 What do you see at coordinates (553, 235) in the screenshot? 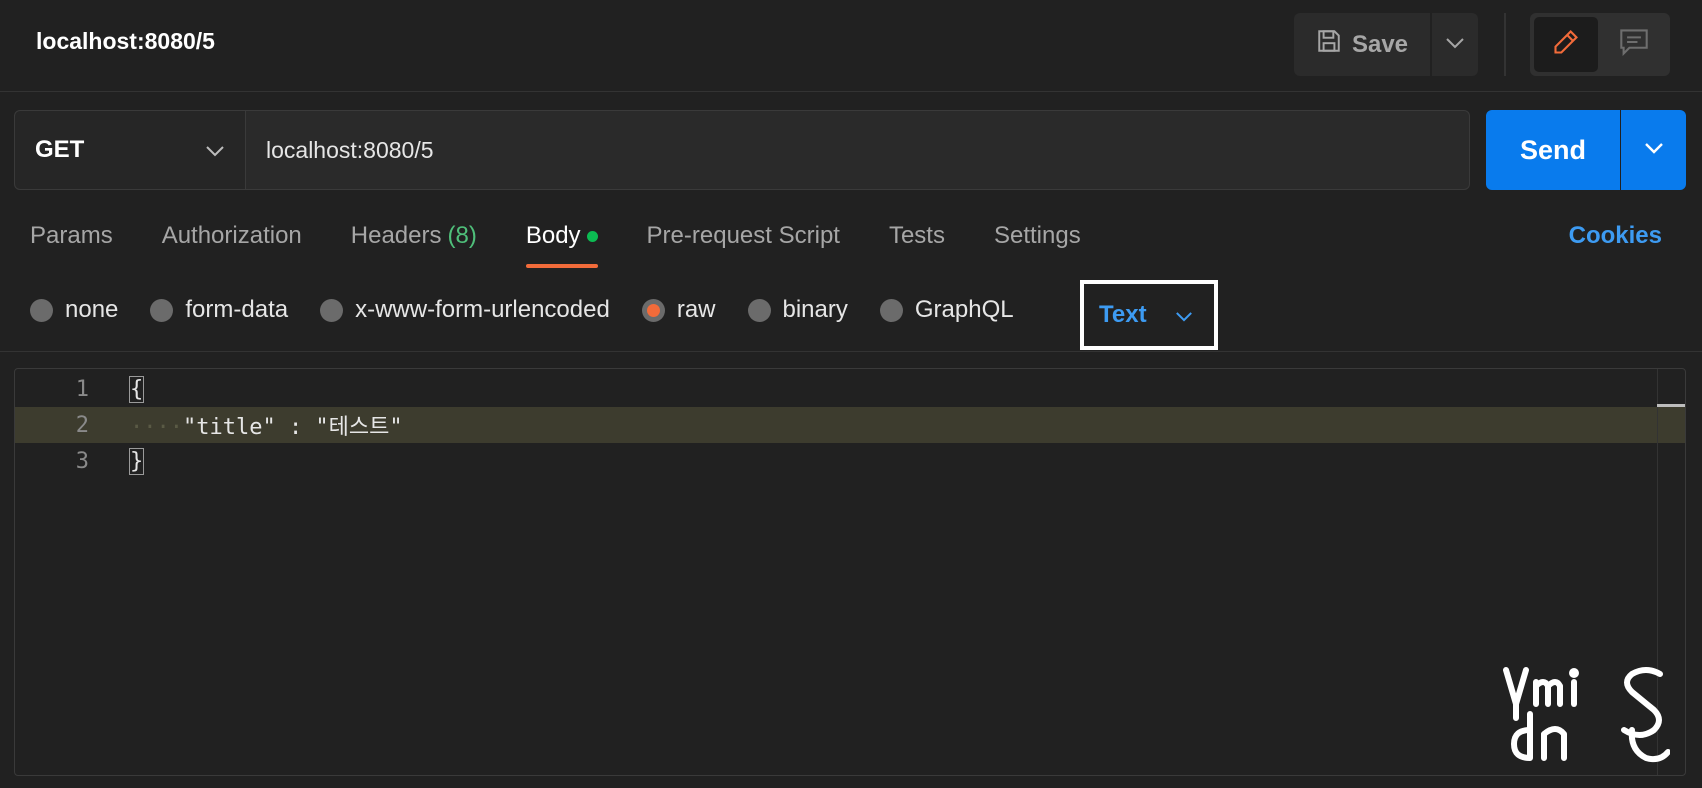
I see `tab-label: Body` at bounding box center [553, 235].